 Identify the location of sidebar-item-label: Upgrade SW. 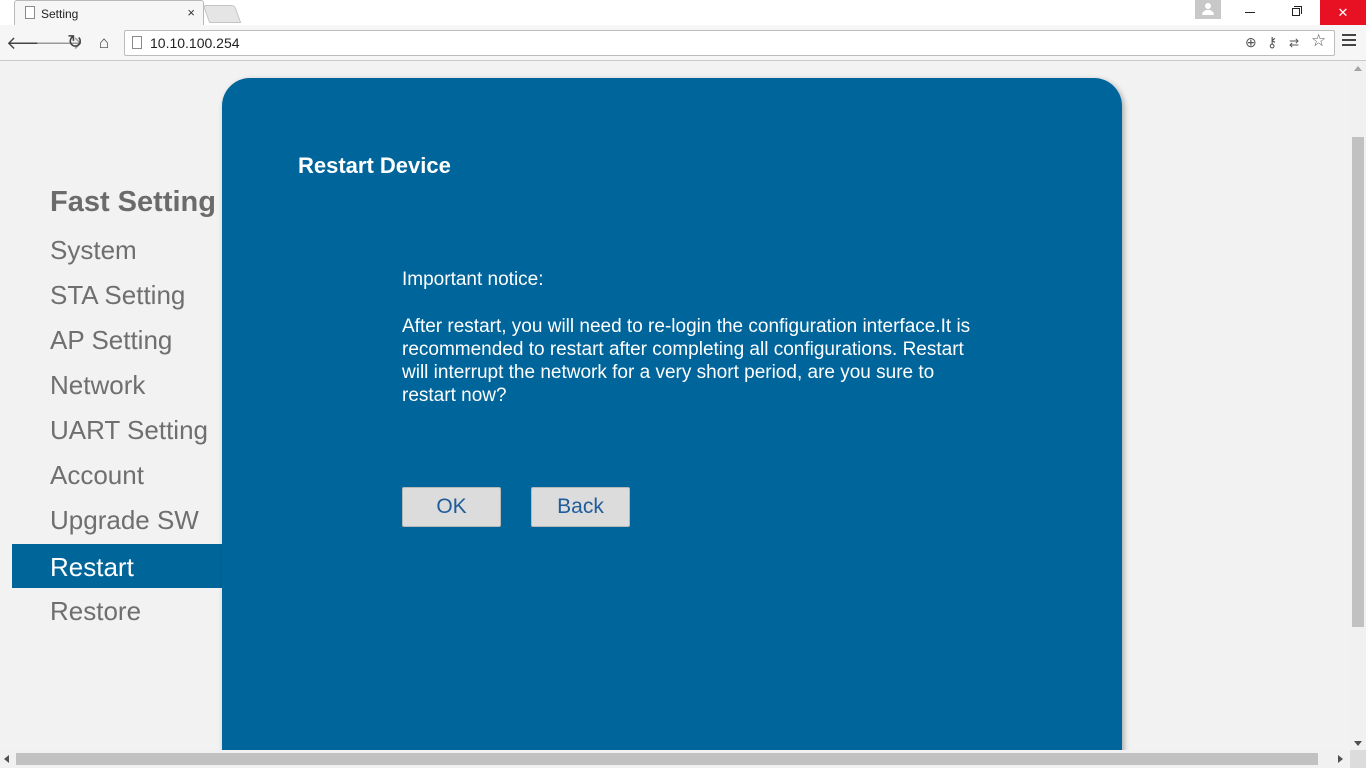
(124, 520).